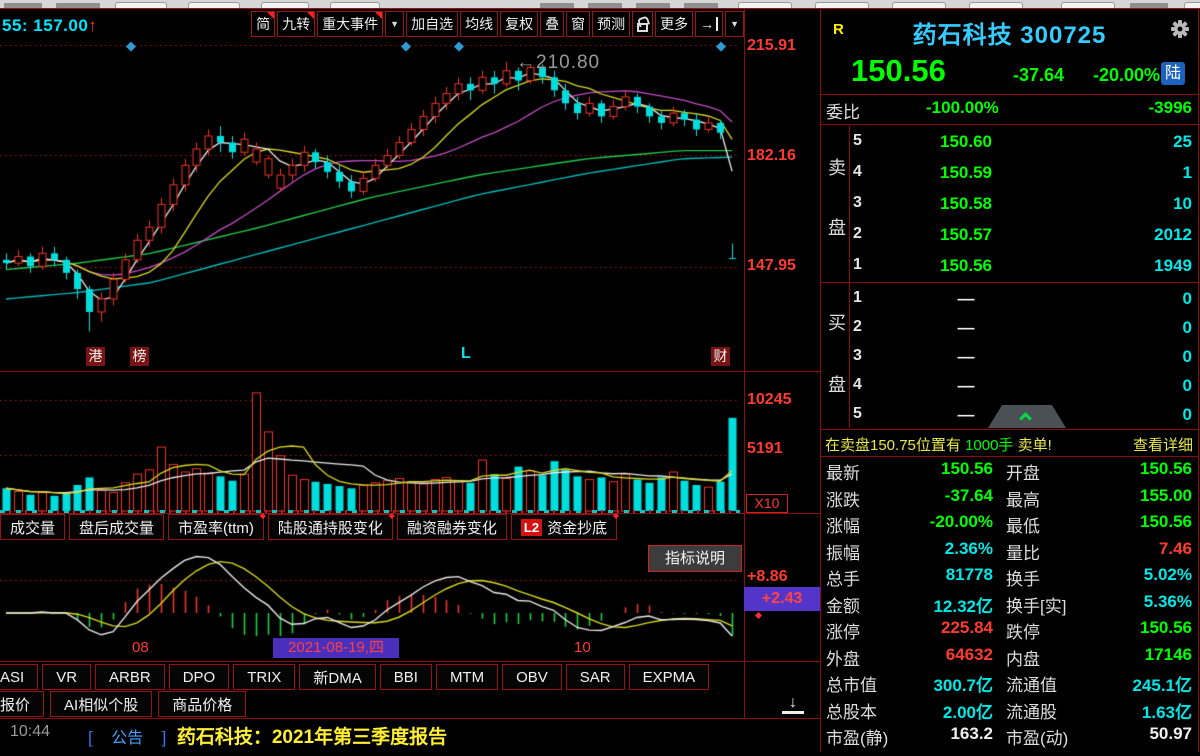 The height and width of the screenshot is (756, 1200). What do you see at coordinates (264, 677) in the screenshot?
I see `indicator-tab-TRIX: TRIX` at bounding box center [264, 677].